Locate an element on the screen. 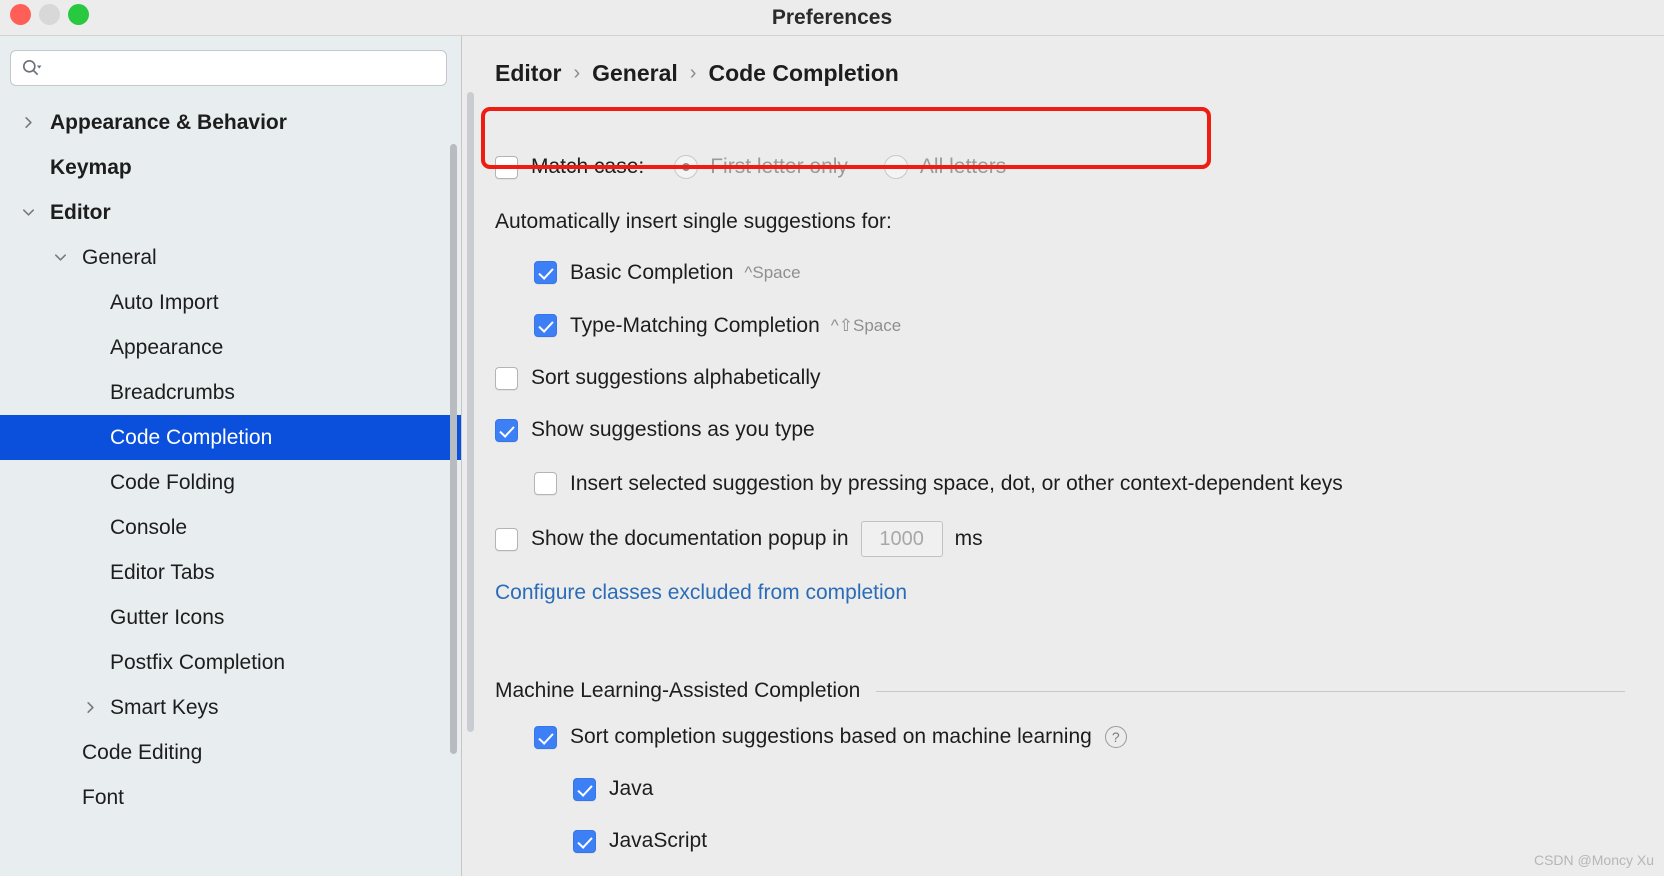  radio-all-letters is located at coordinates (895, 167).